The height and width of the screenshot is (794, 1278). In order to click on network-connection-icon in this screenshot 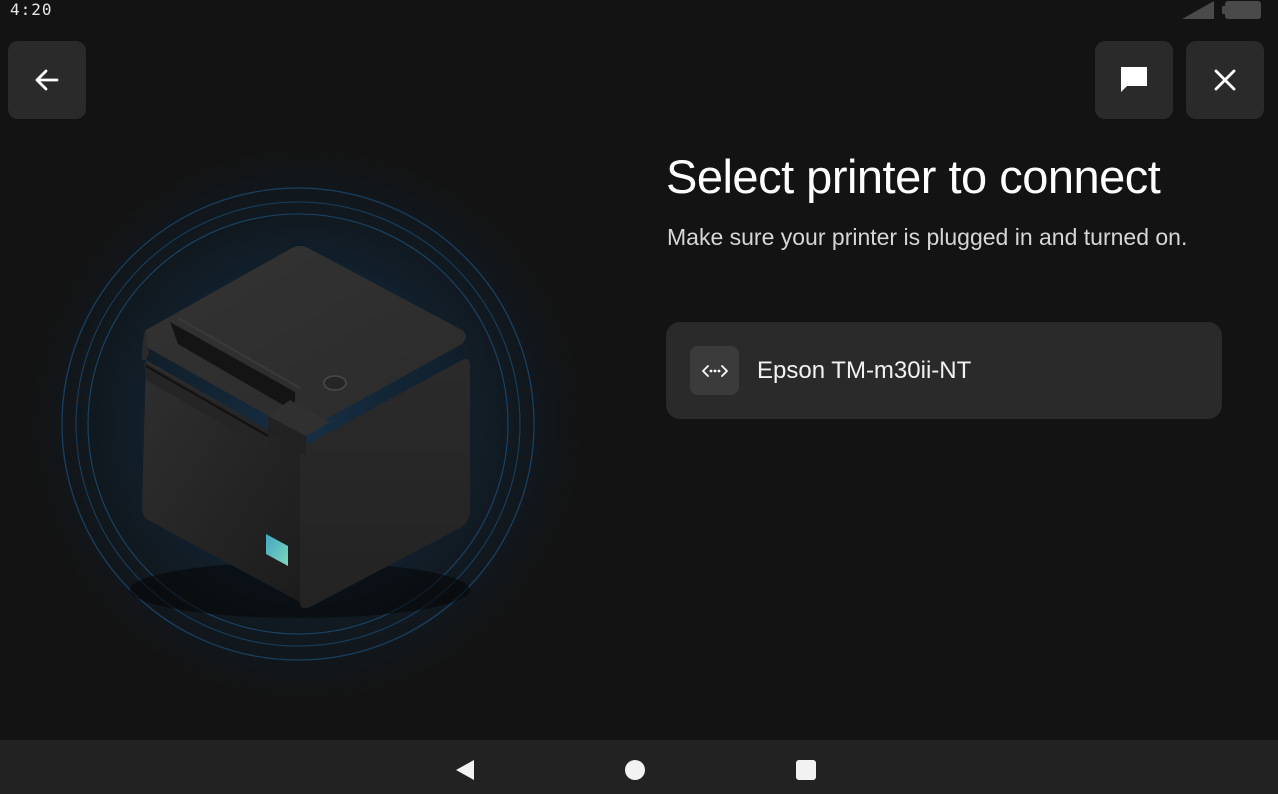, I will do `click(714, 370)`.